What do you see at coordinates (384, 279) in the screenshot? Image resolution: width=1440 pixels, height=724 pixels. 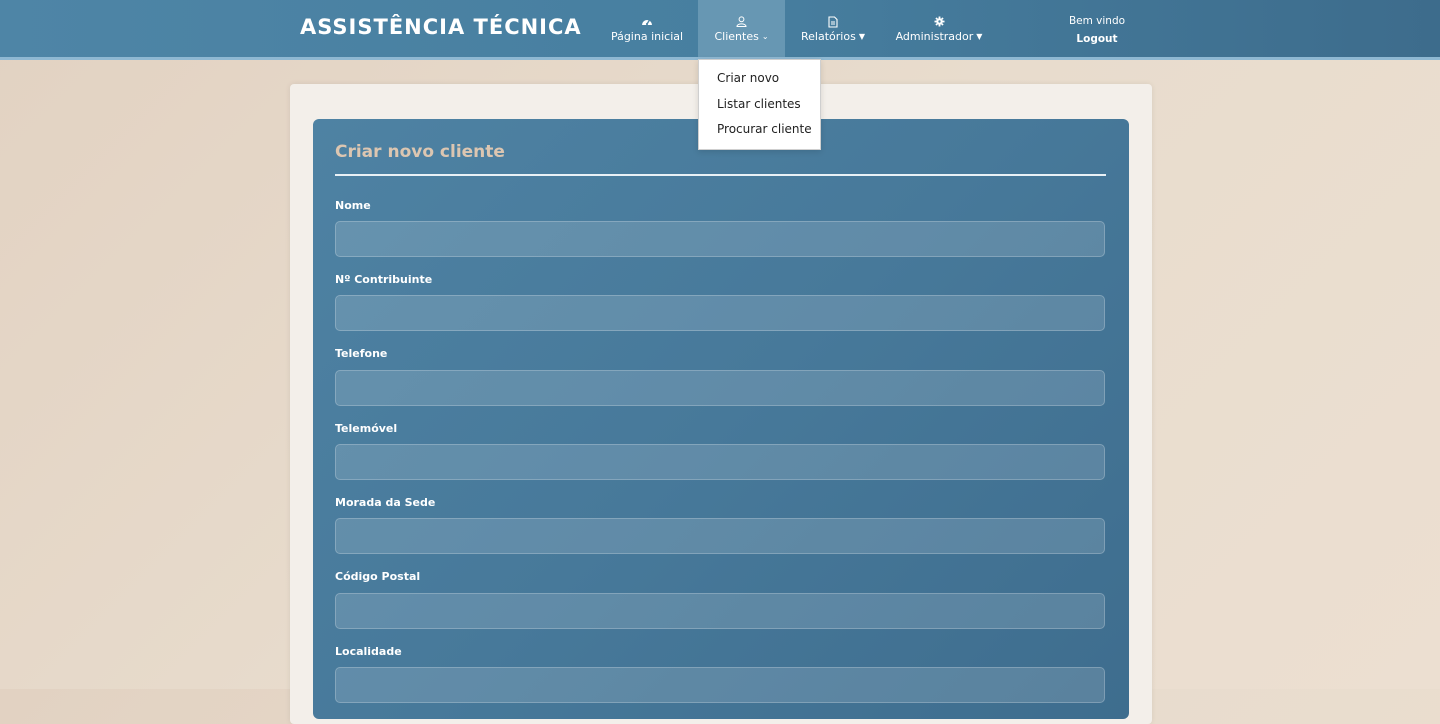 I see `label-contribuinte: Nº Contribuinte` at bounding box center [384, 279].